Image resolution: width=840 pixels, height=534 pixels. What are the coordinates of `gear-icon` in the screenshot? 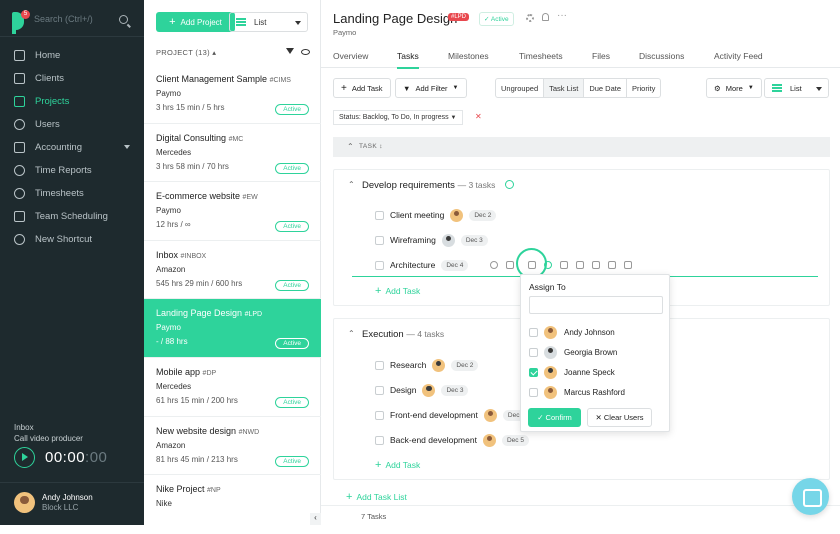 It's located at (530, 18).